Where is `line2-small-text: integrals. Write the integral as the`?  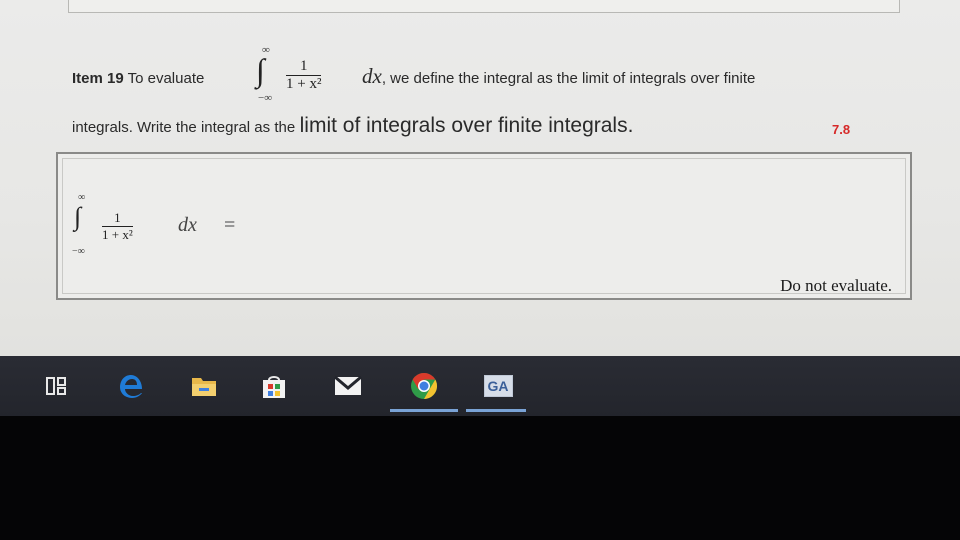 line2-small-text: integrals. Write the integral as the is located at coordinates (184, 127).